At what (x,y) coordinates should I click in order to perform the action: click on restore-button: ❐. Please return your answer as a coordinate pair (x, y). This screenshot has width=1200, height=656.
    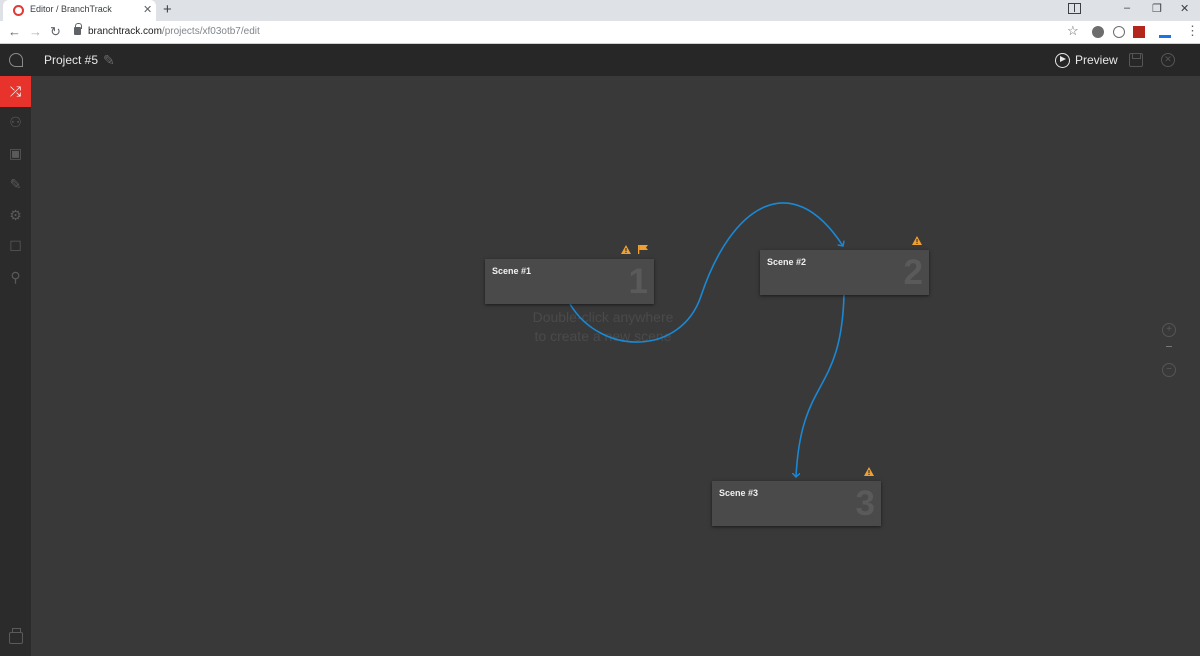
    Looking at the image, I should click on (1157, 8).